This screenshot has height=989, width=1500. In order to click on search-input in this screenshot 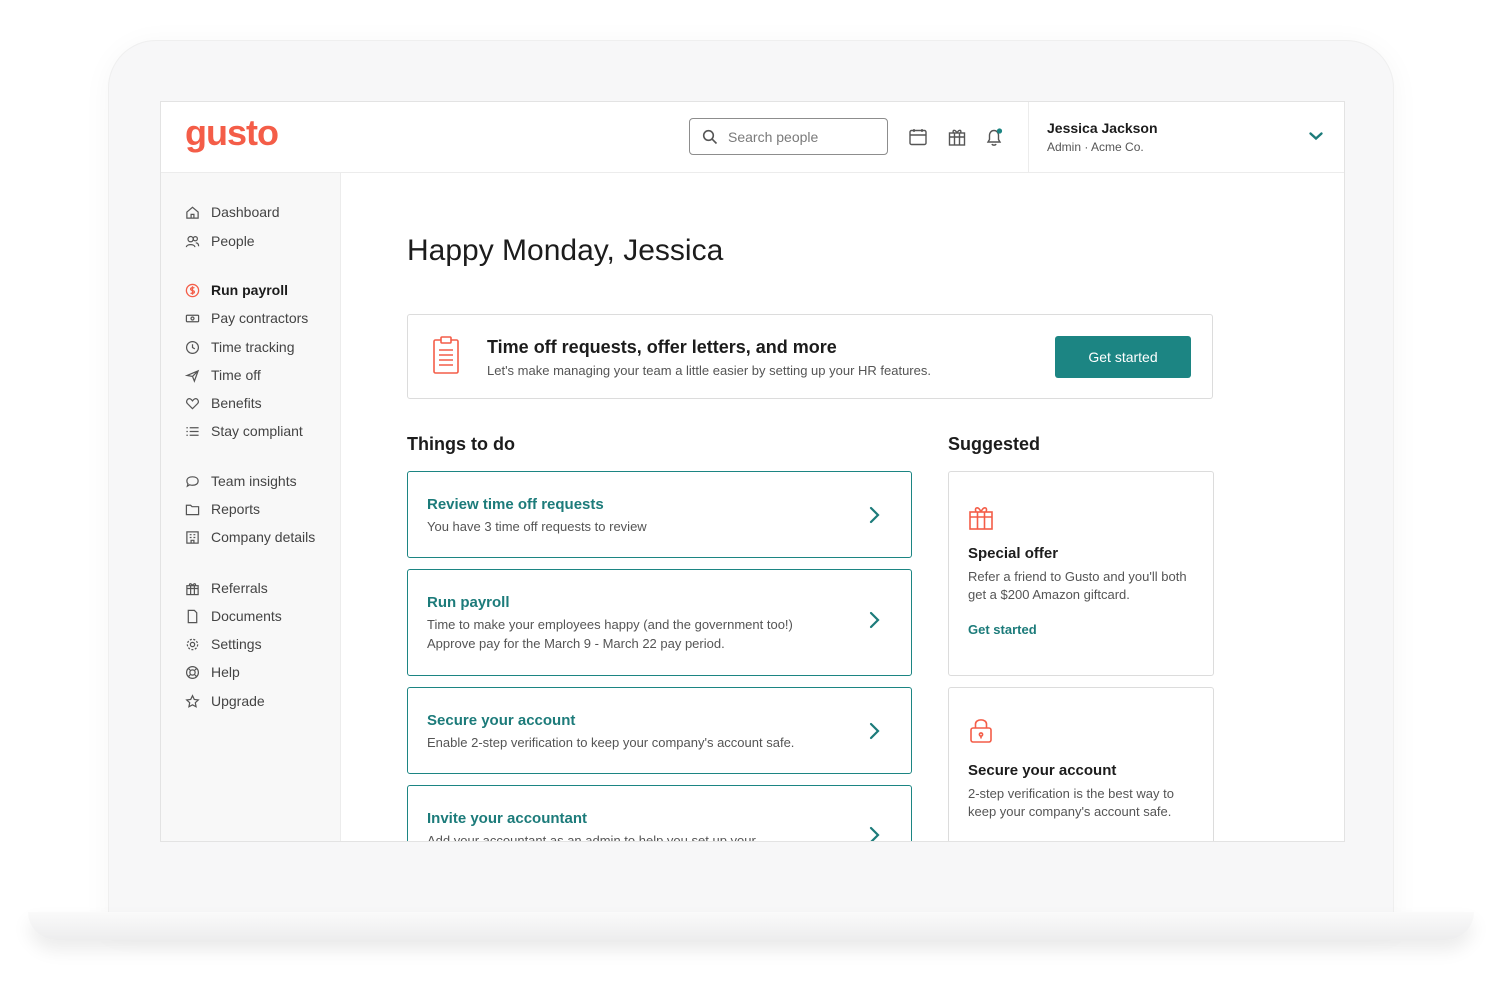, I will do `click(803, 136)`.